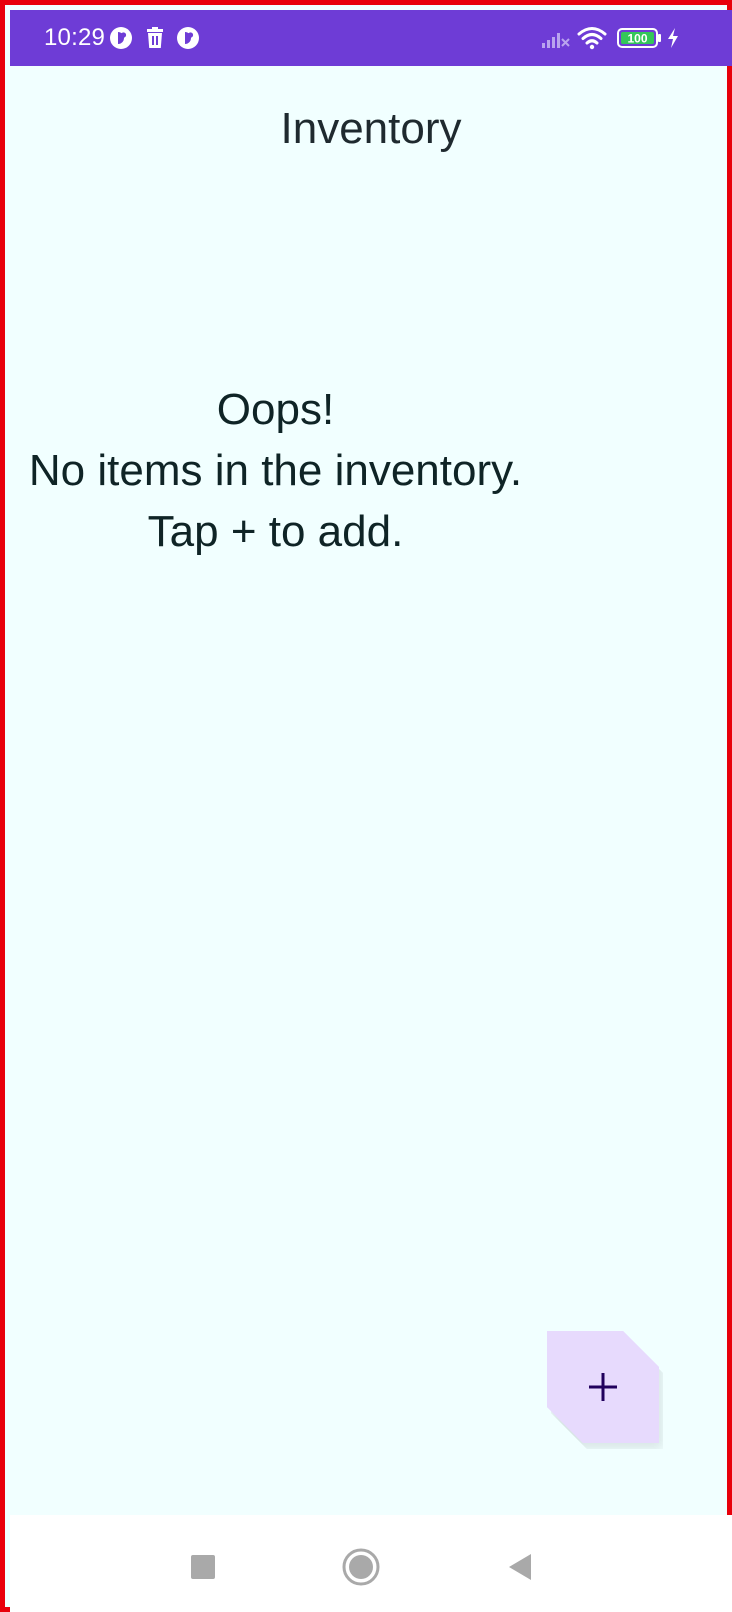  Describe the element at coordinates (275, 531) in the screenshot. I see `empty-state-line-3: Tap + to add.` at that location.